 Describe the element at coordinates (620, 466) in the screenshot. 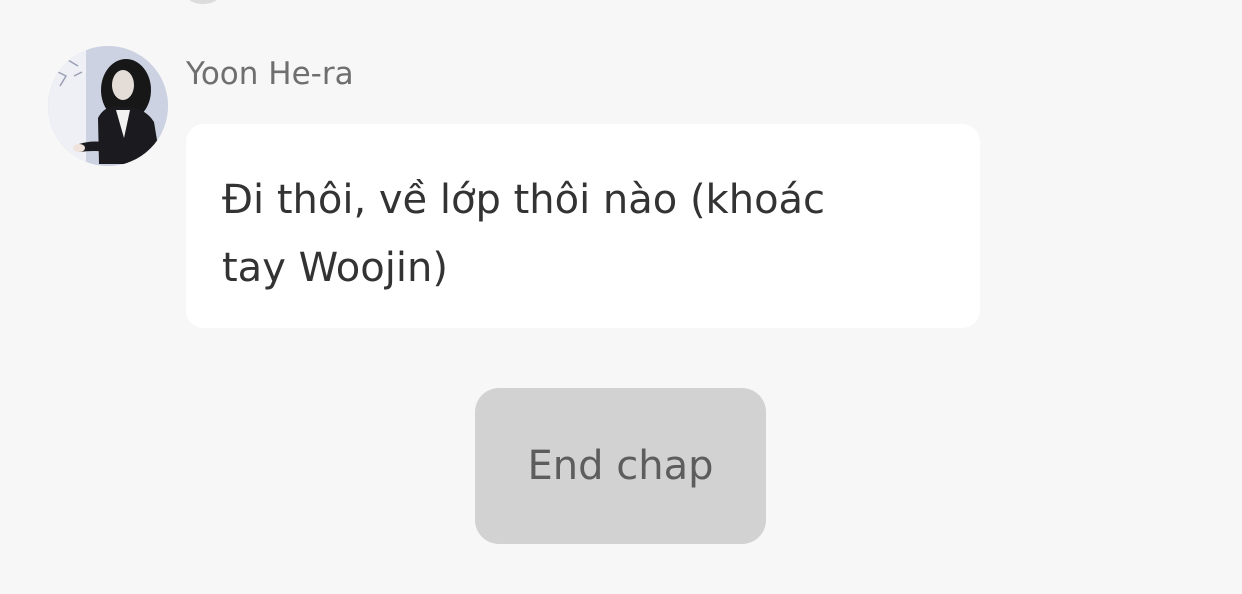

I see `end-chap-button: End chap` at that location.